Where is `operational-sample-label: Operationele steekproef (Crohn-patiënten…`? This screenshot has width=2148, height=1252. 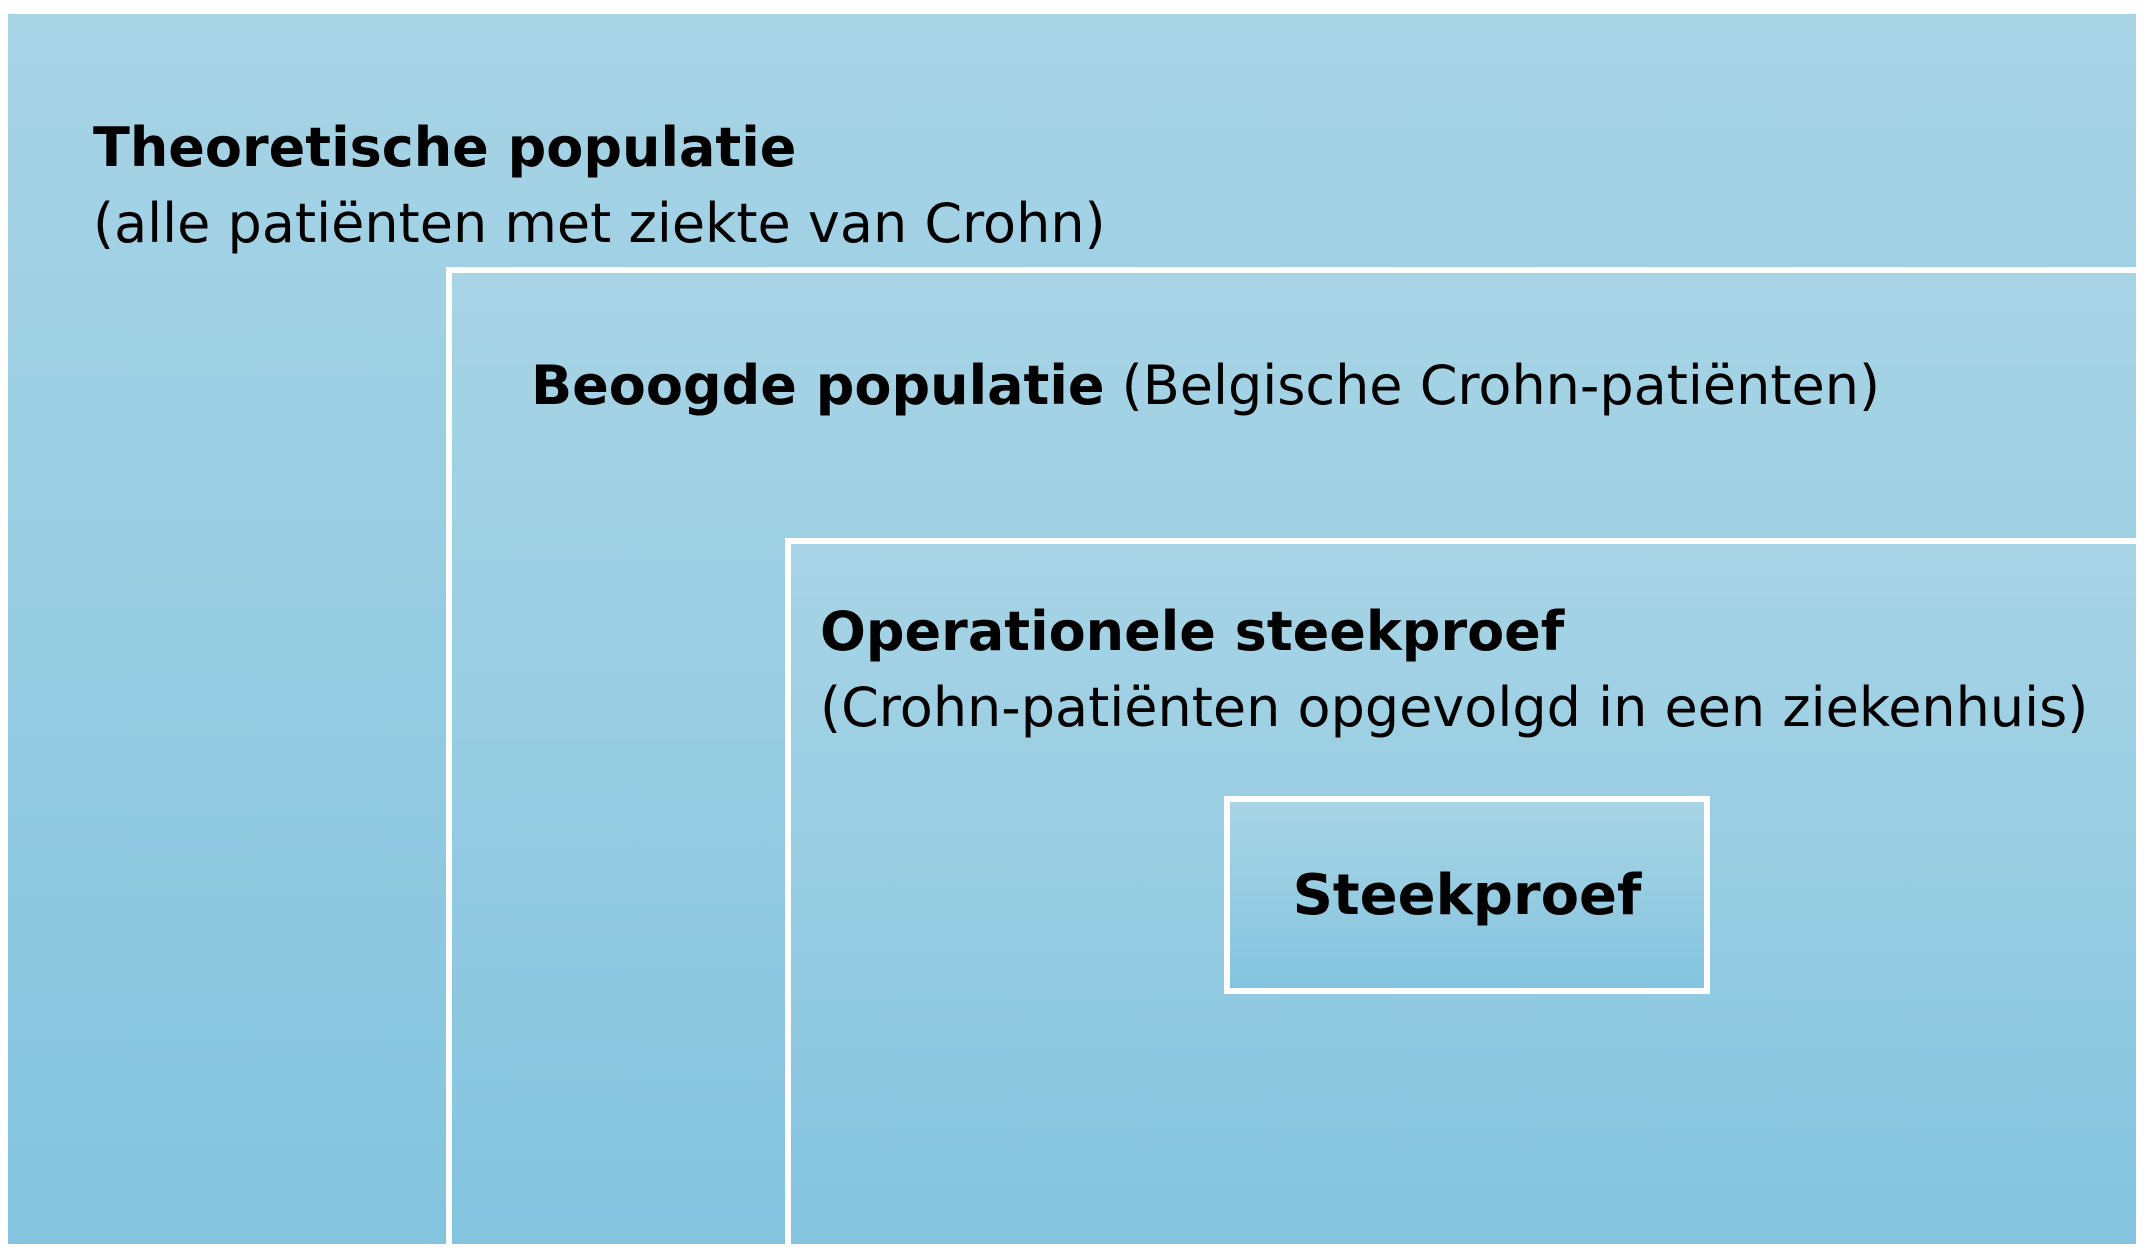
operational-sample-label: Operationele steekproef (Crohn-patiënten… is located at coordinates (1454, 670).